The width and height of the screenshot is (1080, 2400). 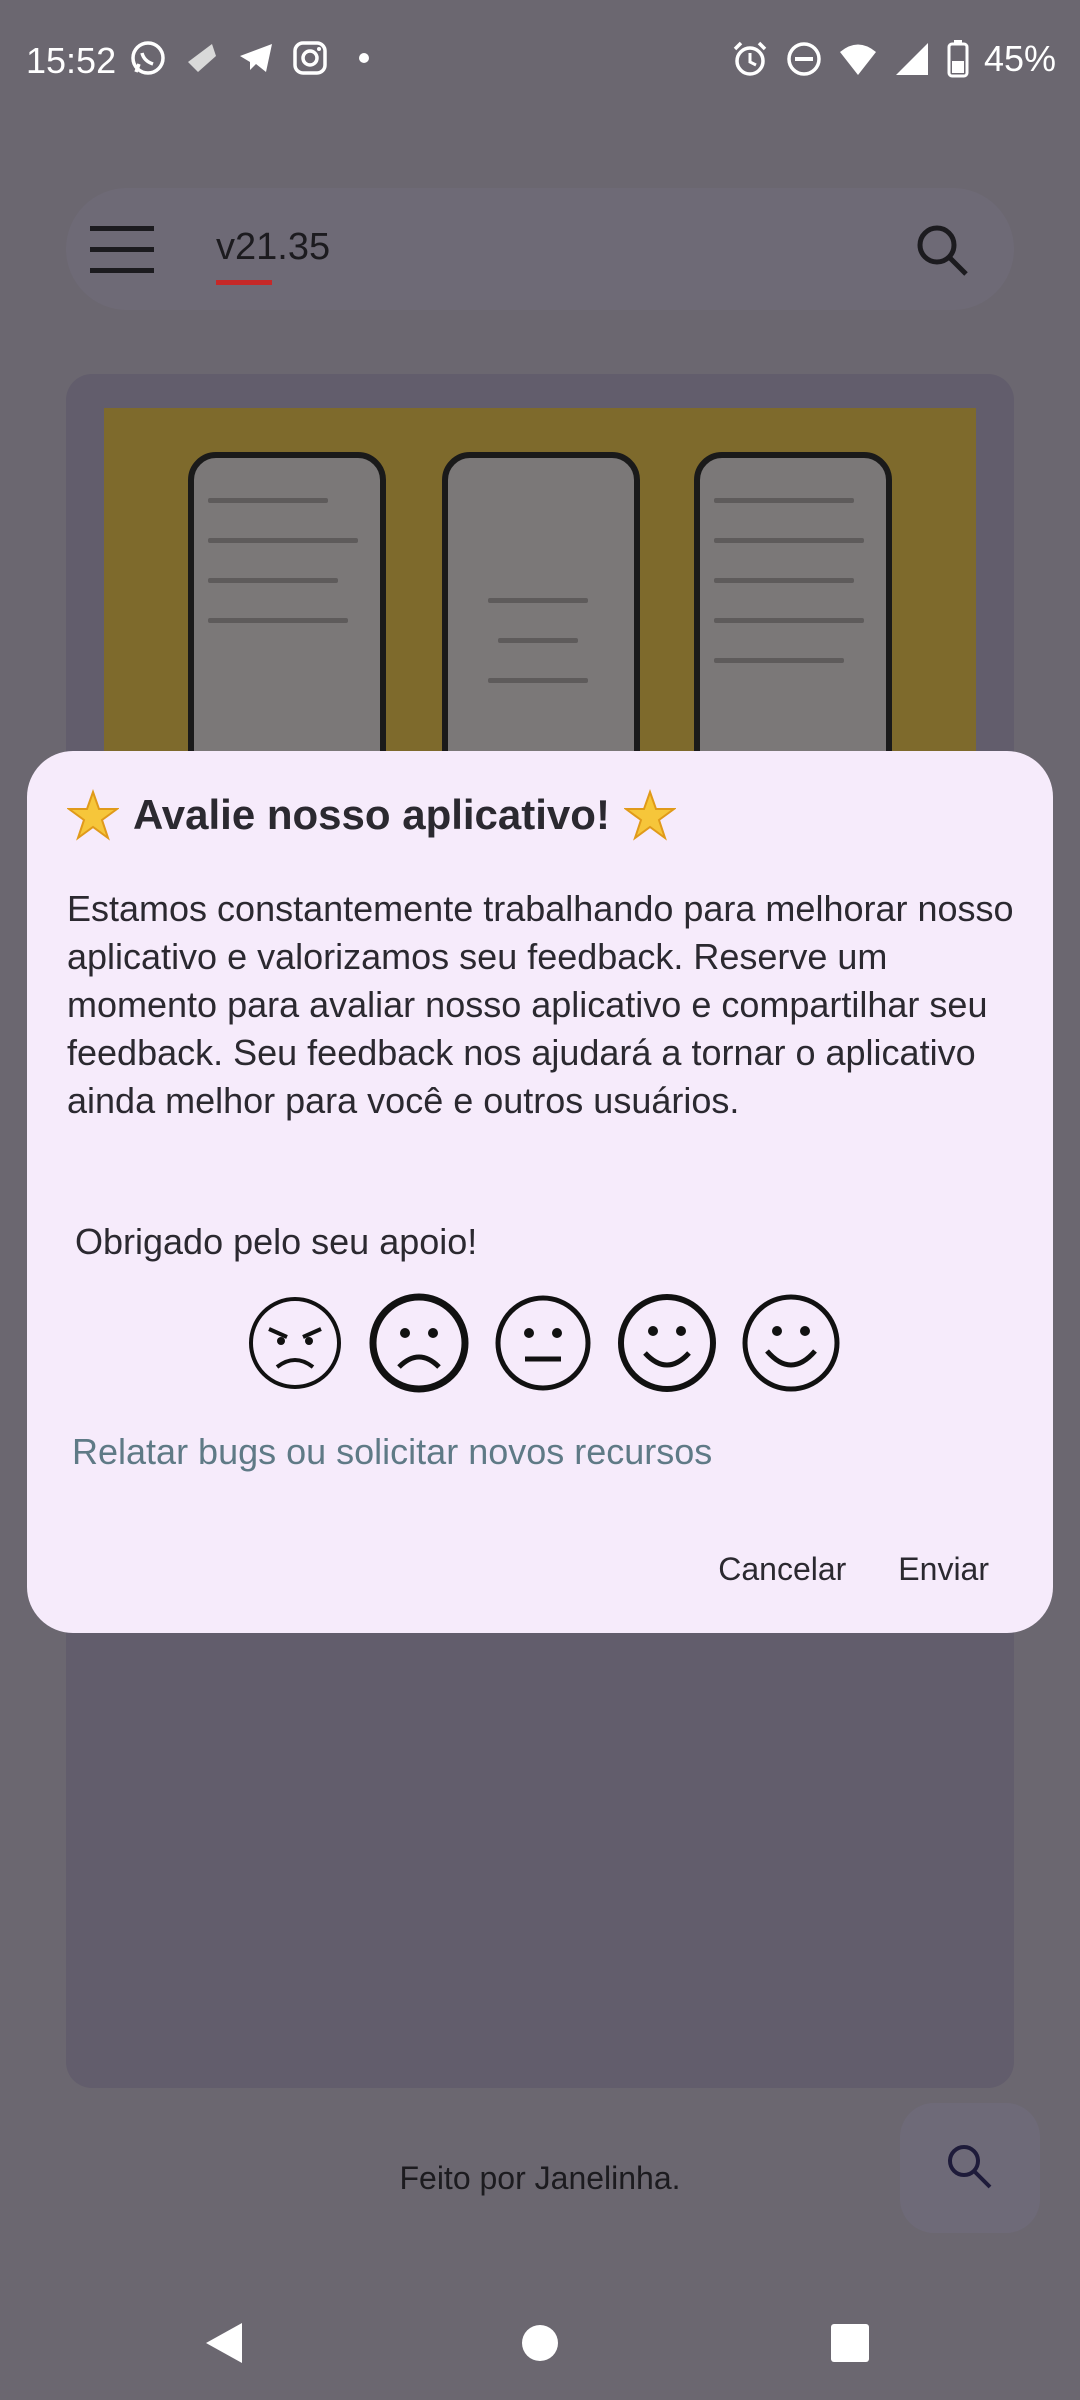 What do you see at coordinates (667, 1343) in the screenshot?
I see `smile-face-icon` at bounding box center [667, 1343].